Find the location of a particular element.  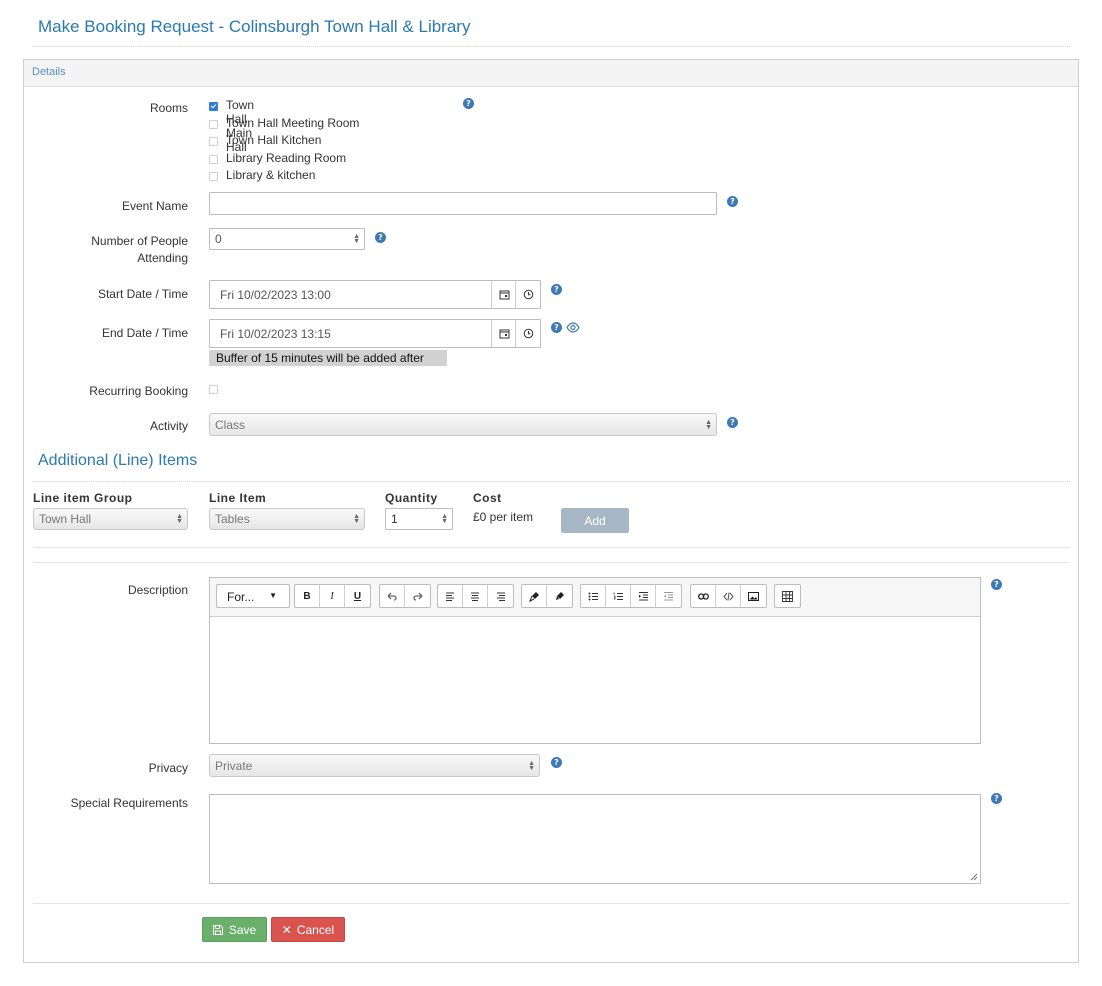

bullet-list-icon is located at coordinates (593, 596).